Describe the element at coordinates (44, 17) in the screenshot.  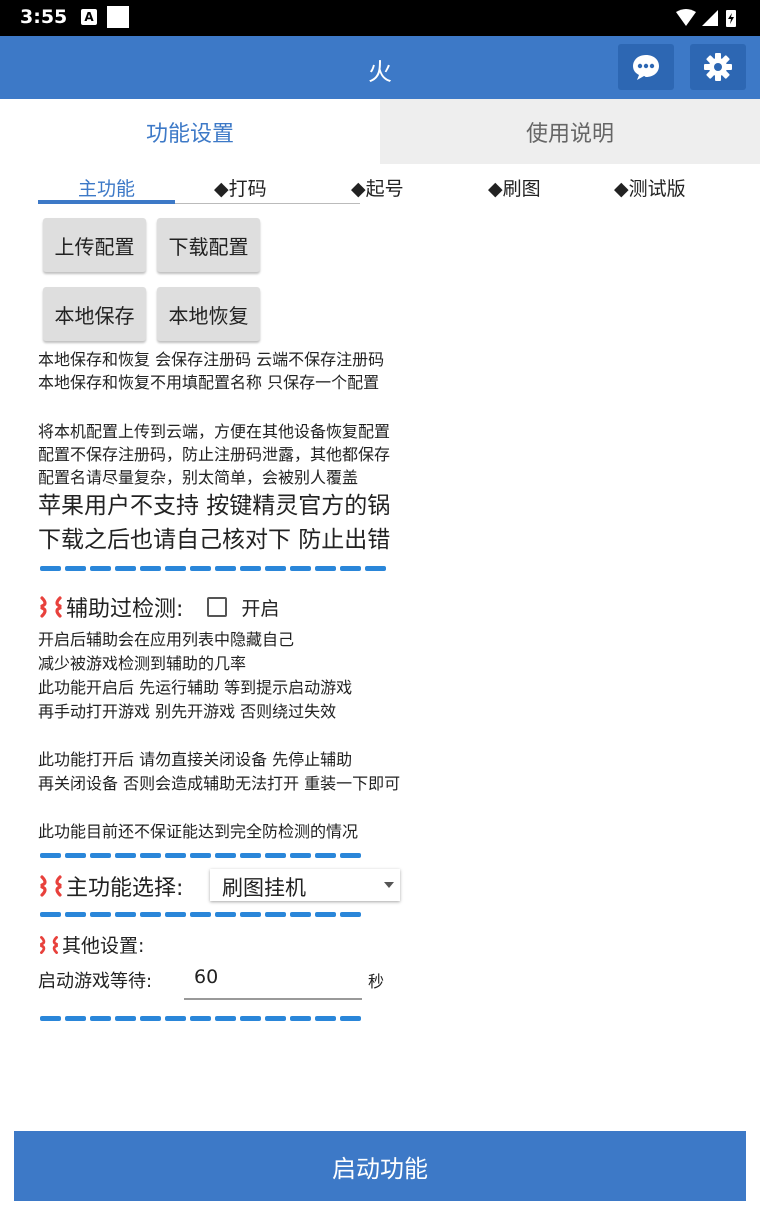
I see `status-time: 3:55` at that location.